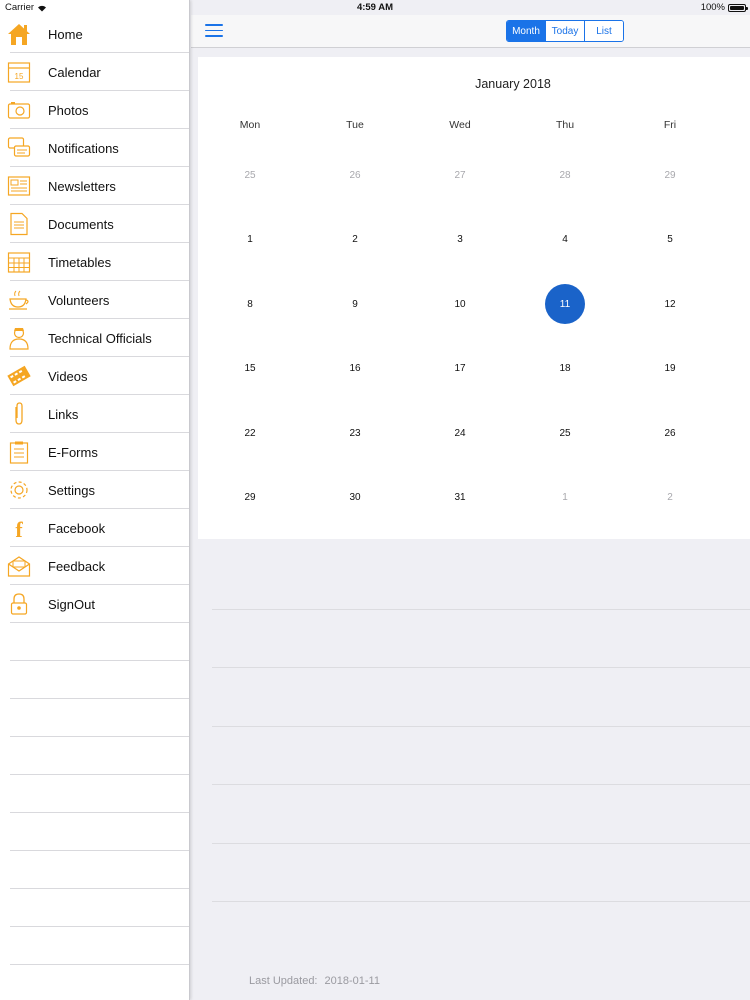 The image size is (750, 1000). I want to click on sidebar-item-label: Facebook, so click(77, 528).